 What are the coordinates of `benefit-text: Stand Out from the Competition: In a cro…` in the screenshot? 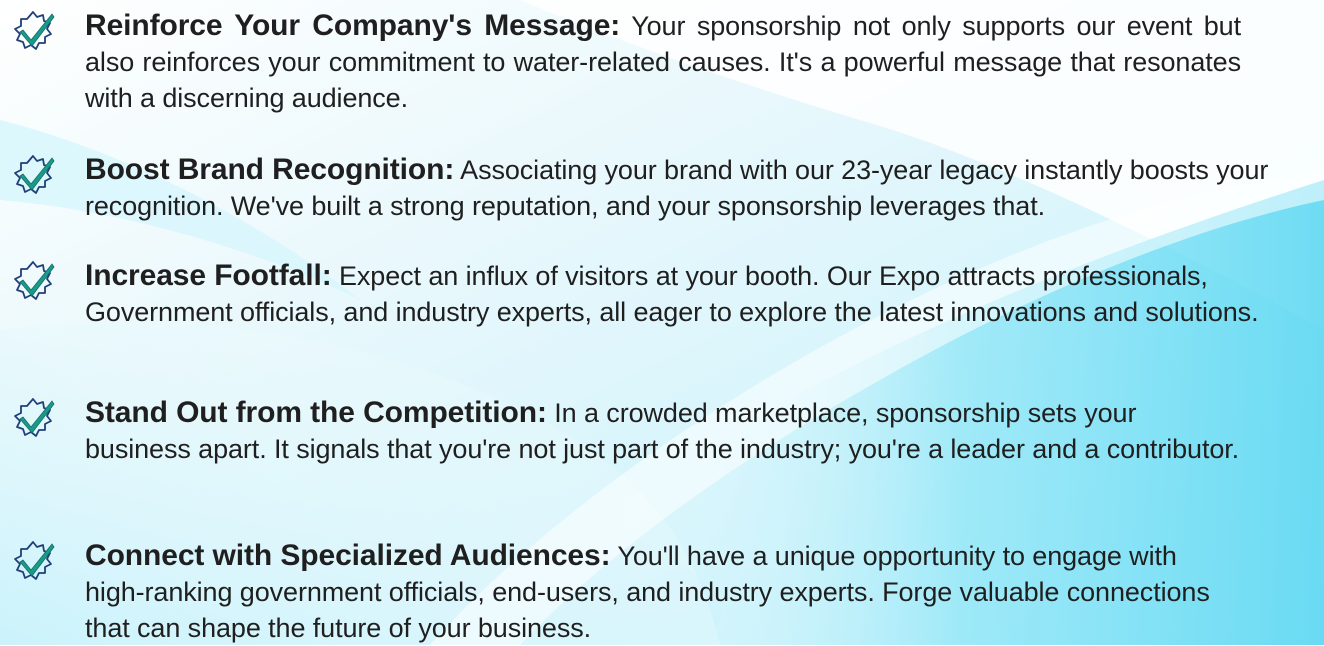 It's located at (665, 431).